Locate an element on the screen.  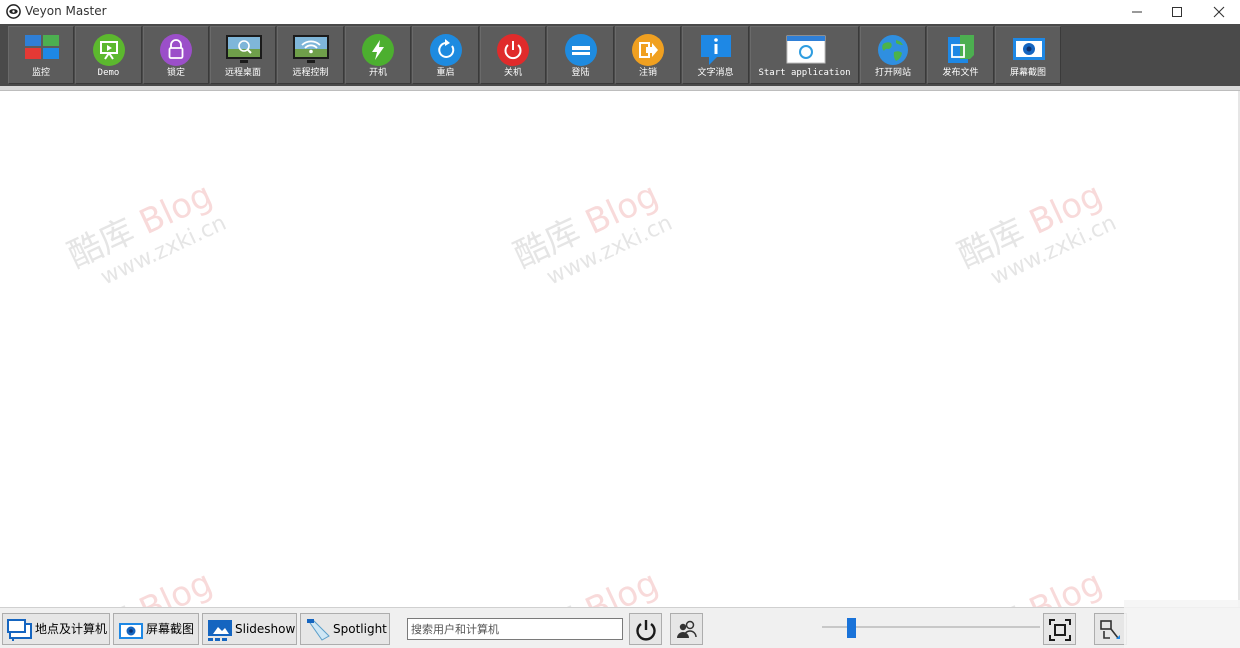
screenshots-button: 屏幕截图 is located at coordinates (156, 629).